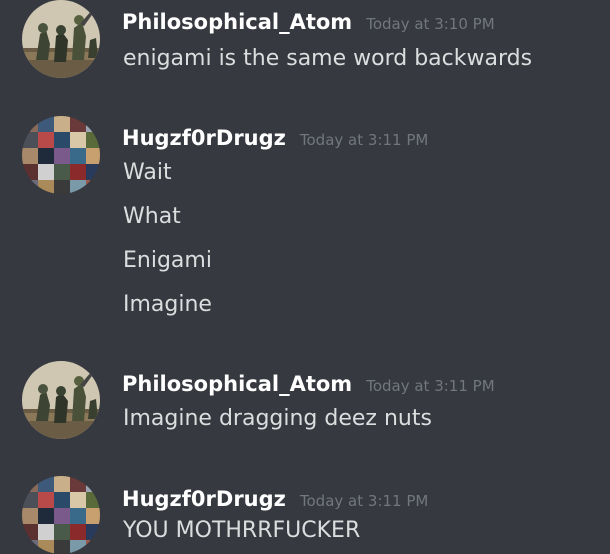 This screenshot has width=610, height=554. Describe the element at coordinates (167, 260) in the screenshot. I see `message-text: Enigami` at that location.